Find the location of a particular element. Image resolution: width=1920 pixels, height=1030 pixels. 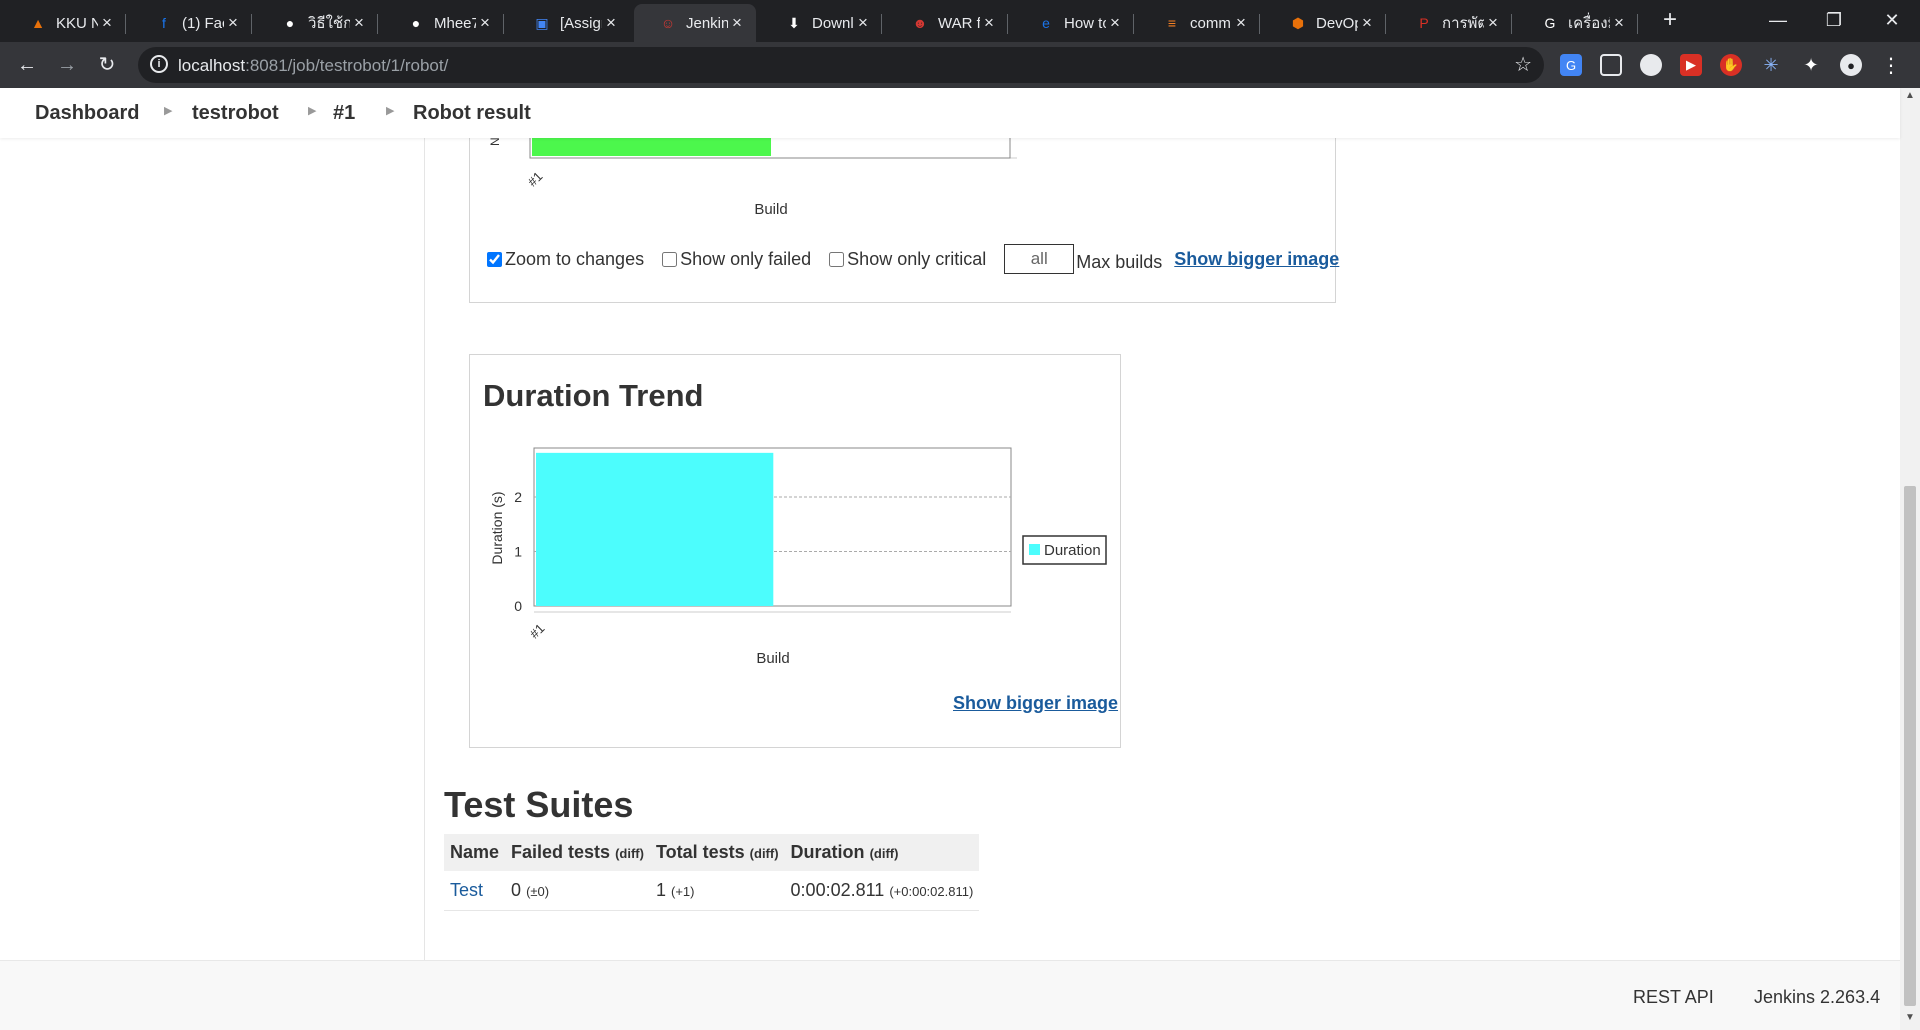

column-header-failed: Failed tests (diff) is located at coordinates (577, 852).